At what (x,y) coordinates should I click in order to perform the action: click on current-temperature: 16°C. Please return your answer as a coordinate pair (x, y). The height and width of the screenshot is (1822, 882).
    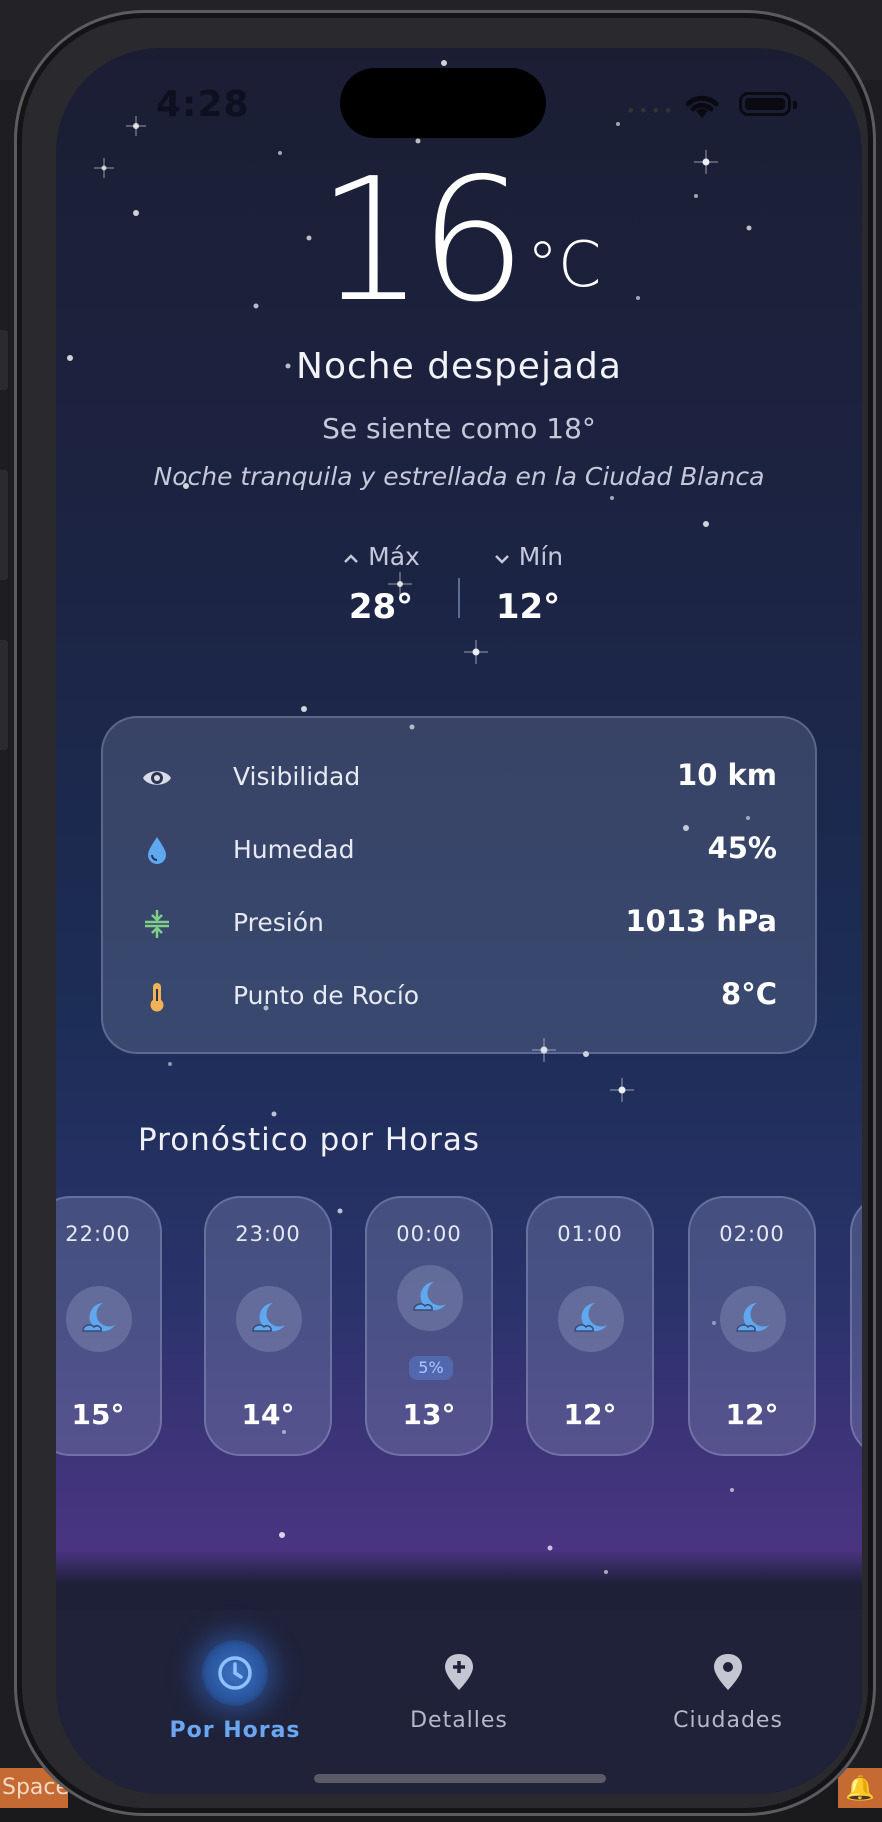
    Looking at the image, I should click on (459, 241).